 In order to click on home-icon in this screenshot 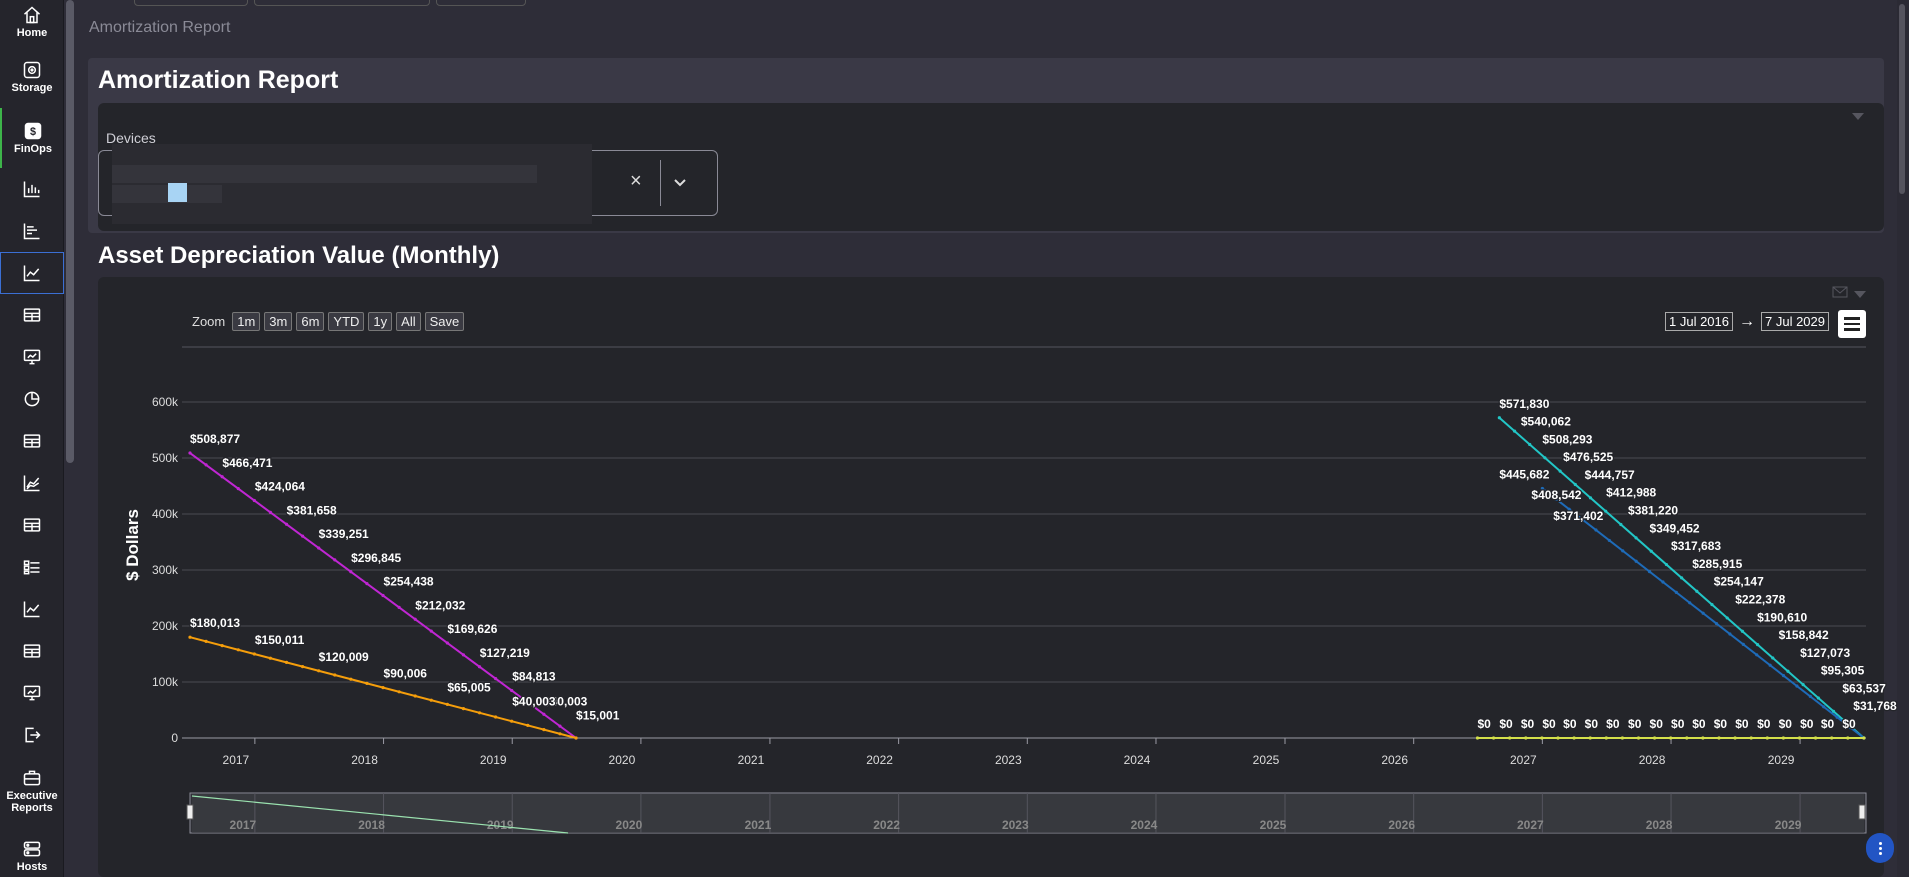, I will do `click(32, 15)`.